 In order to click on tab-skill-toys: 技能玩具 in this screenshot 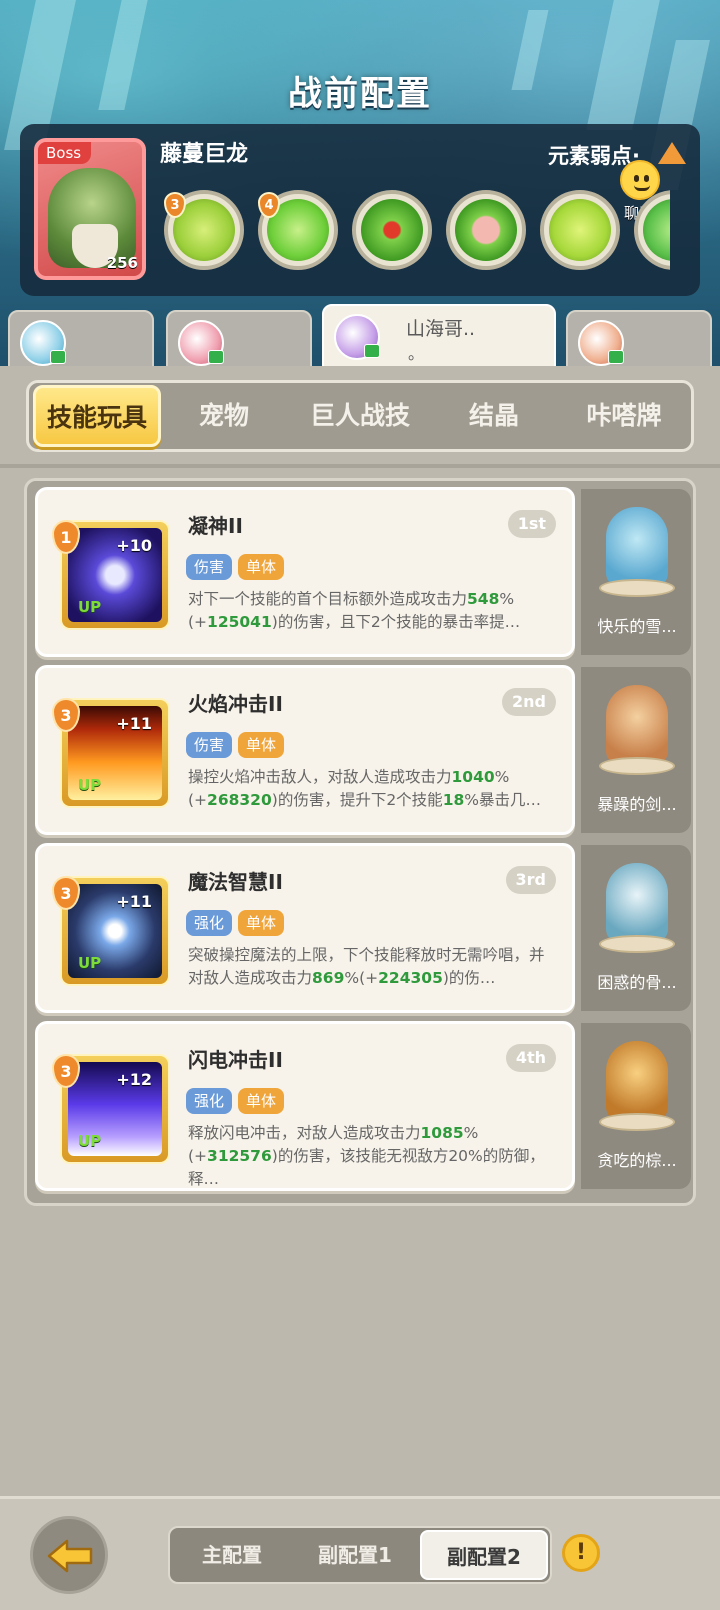, I will do `click(97, 416)`.